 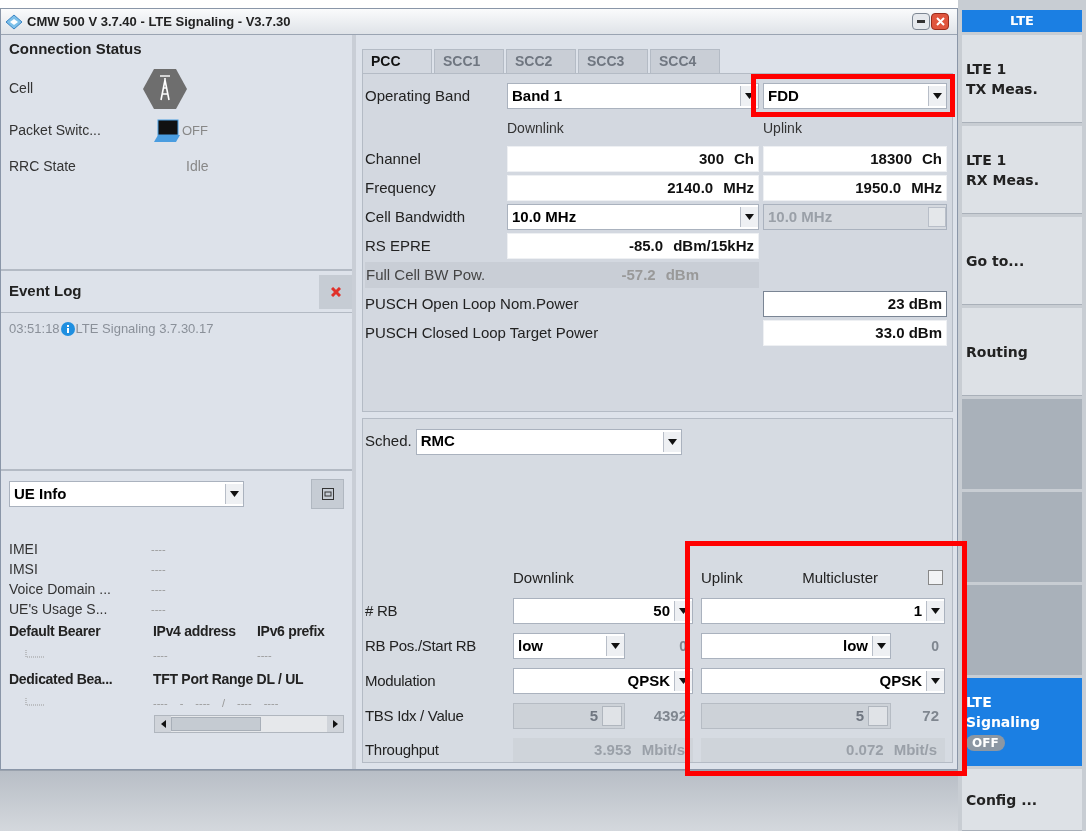 I want to click on scroll-thumb, so click(x=216, y=724).